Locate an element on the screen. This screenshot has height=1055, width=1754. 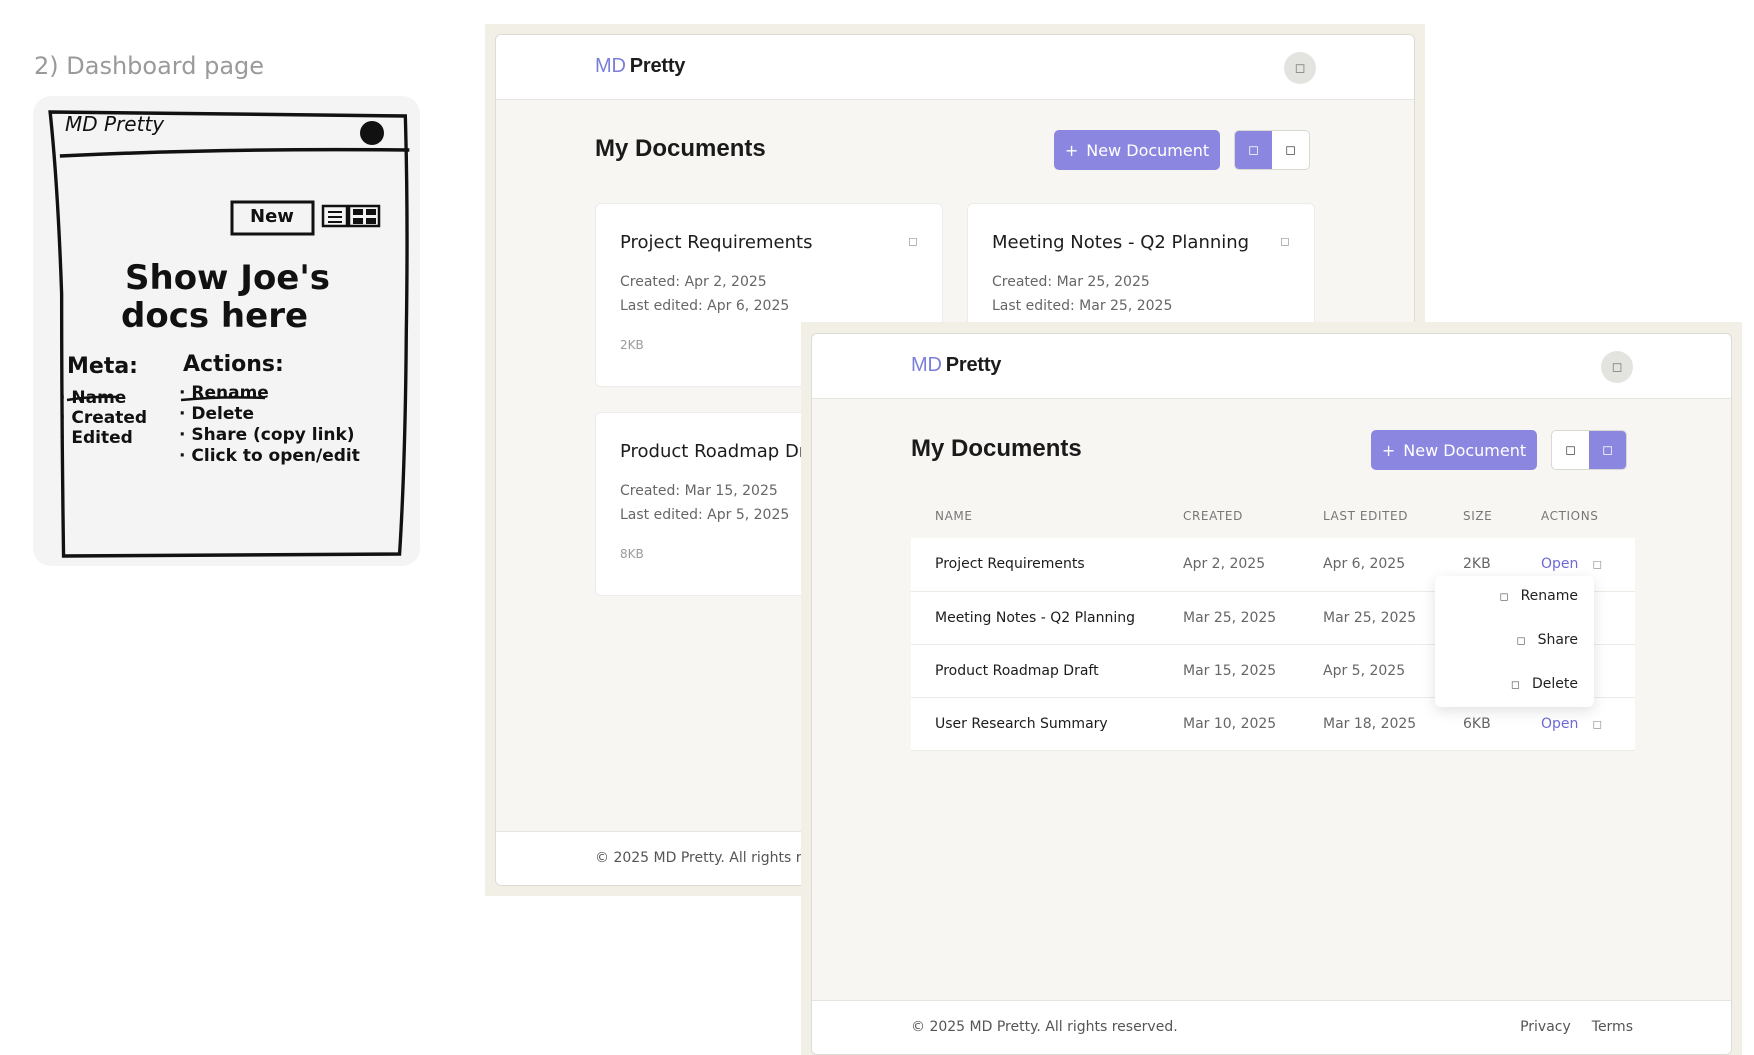
column-header-last-edited: LAST EDITED is located at coordinates (1369, 516).